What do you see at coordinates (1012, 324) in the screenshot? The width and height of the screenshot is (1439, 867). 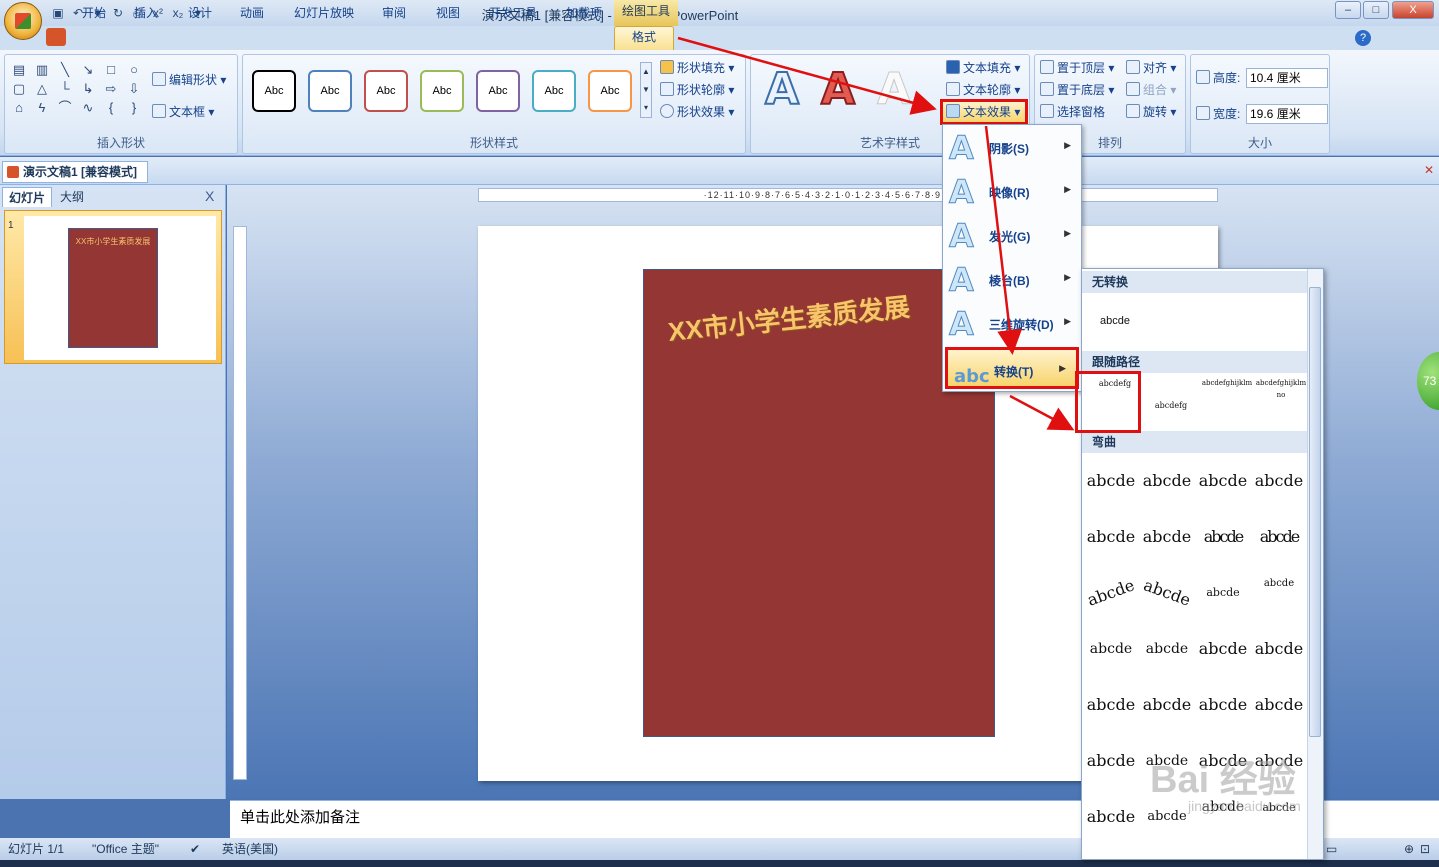 I see `menu-item-3d-rotation: A 三维旋转(D) ▶` at bounding box center [1012, 324].